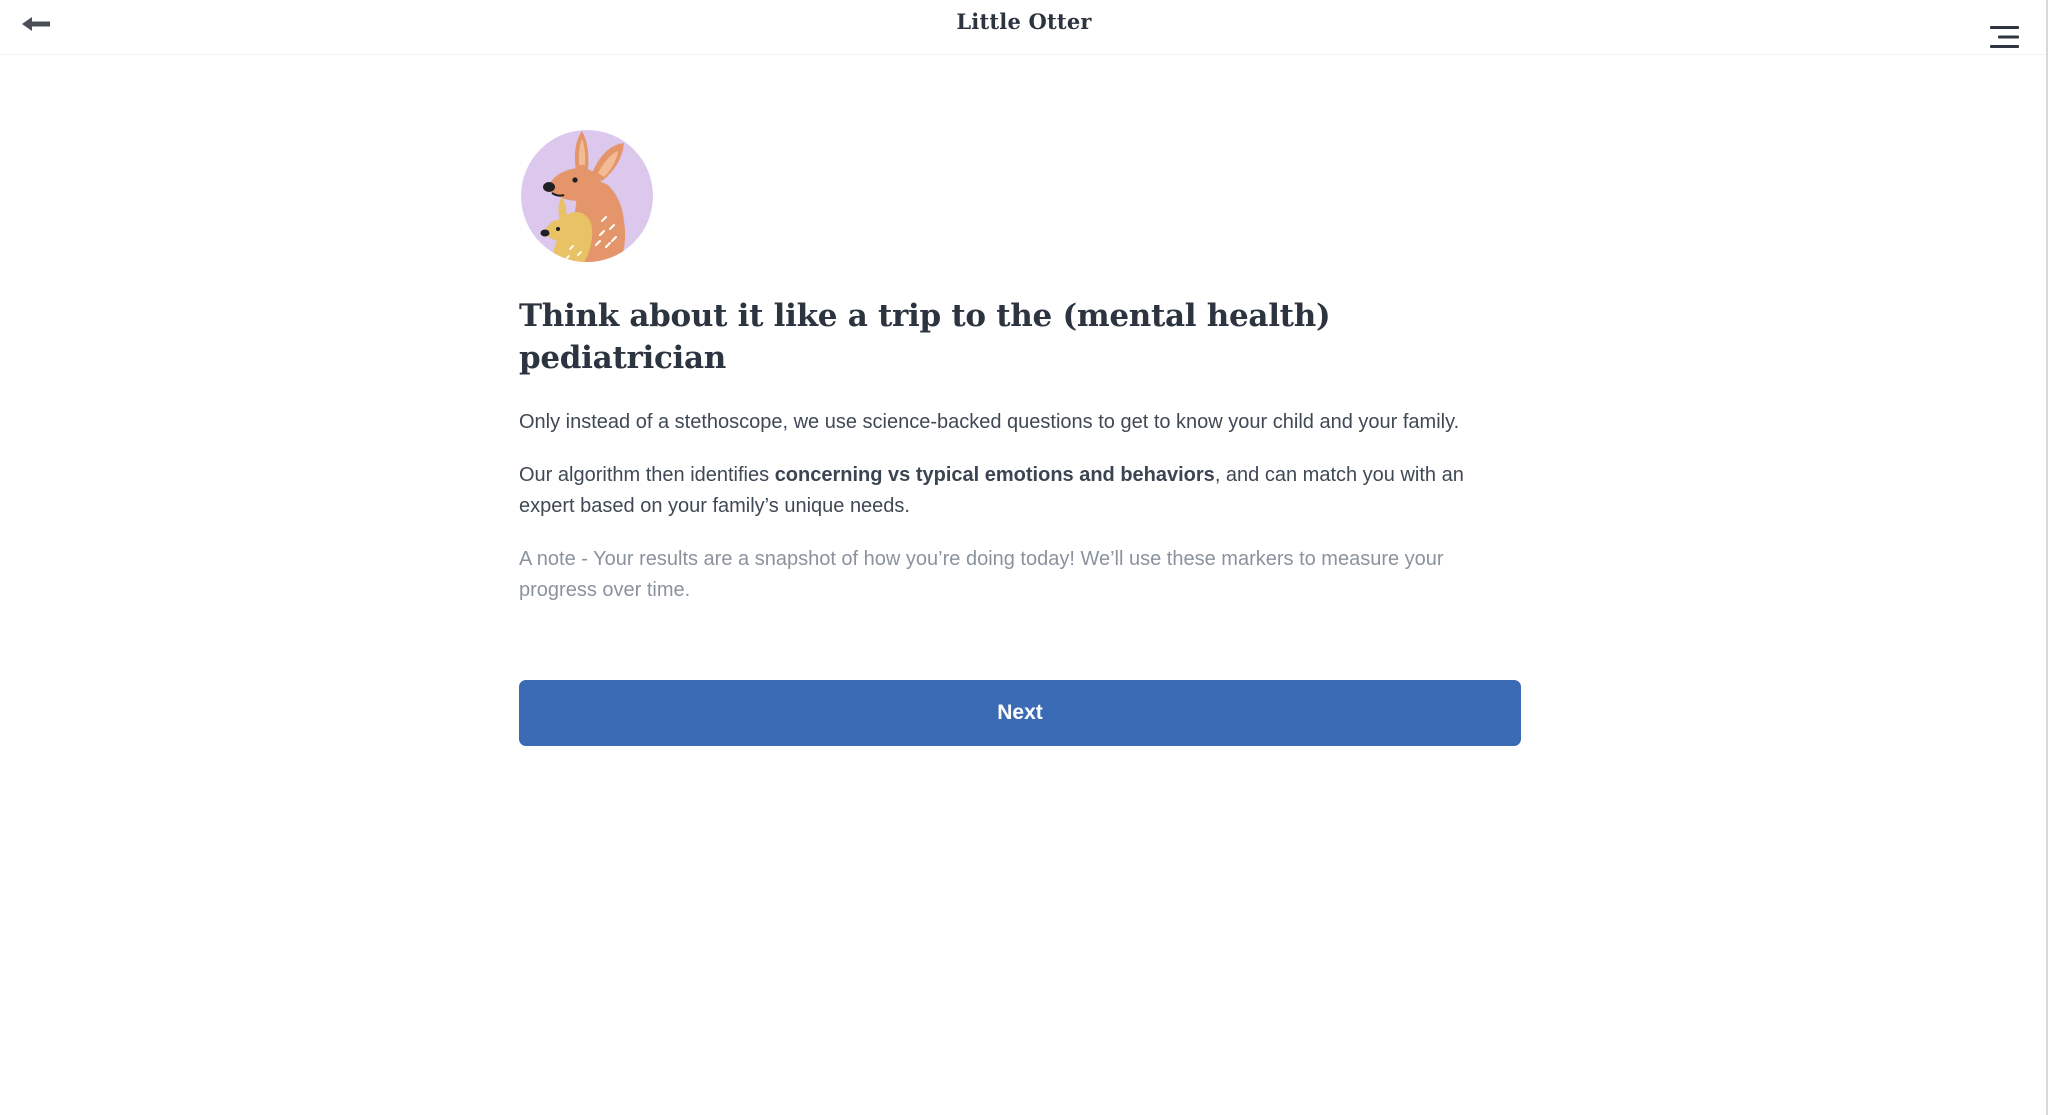 Image resolution: width=2048 pixels, height=1115 pixels. I want to click on menu-button, so click(2005, 37).